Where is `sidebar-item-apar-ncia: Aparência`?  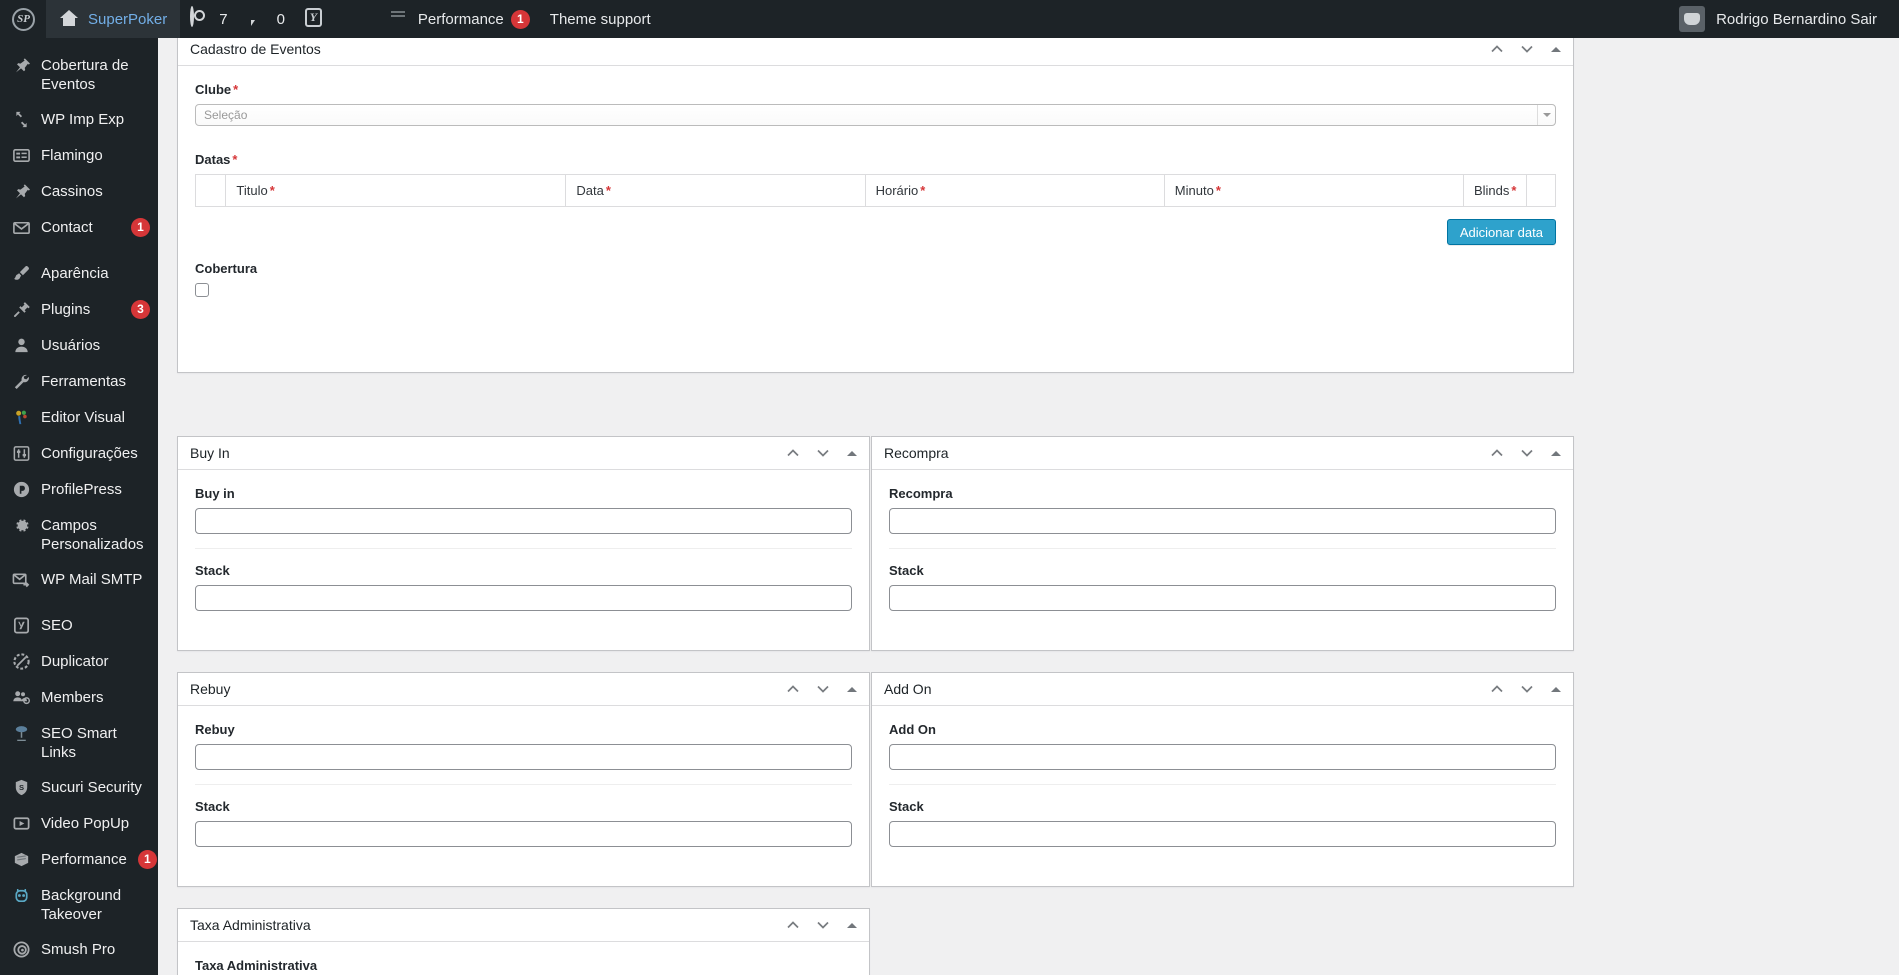 sidebar-item-apar-ncia: Aparência is located at coordinates (79, 274).